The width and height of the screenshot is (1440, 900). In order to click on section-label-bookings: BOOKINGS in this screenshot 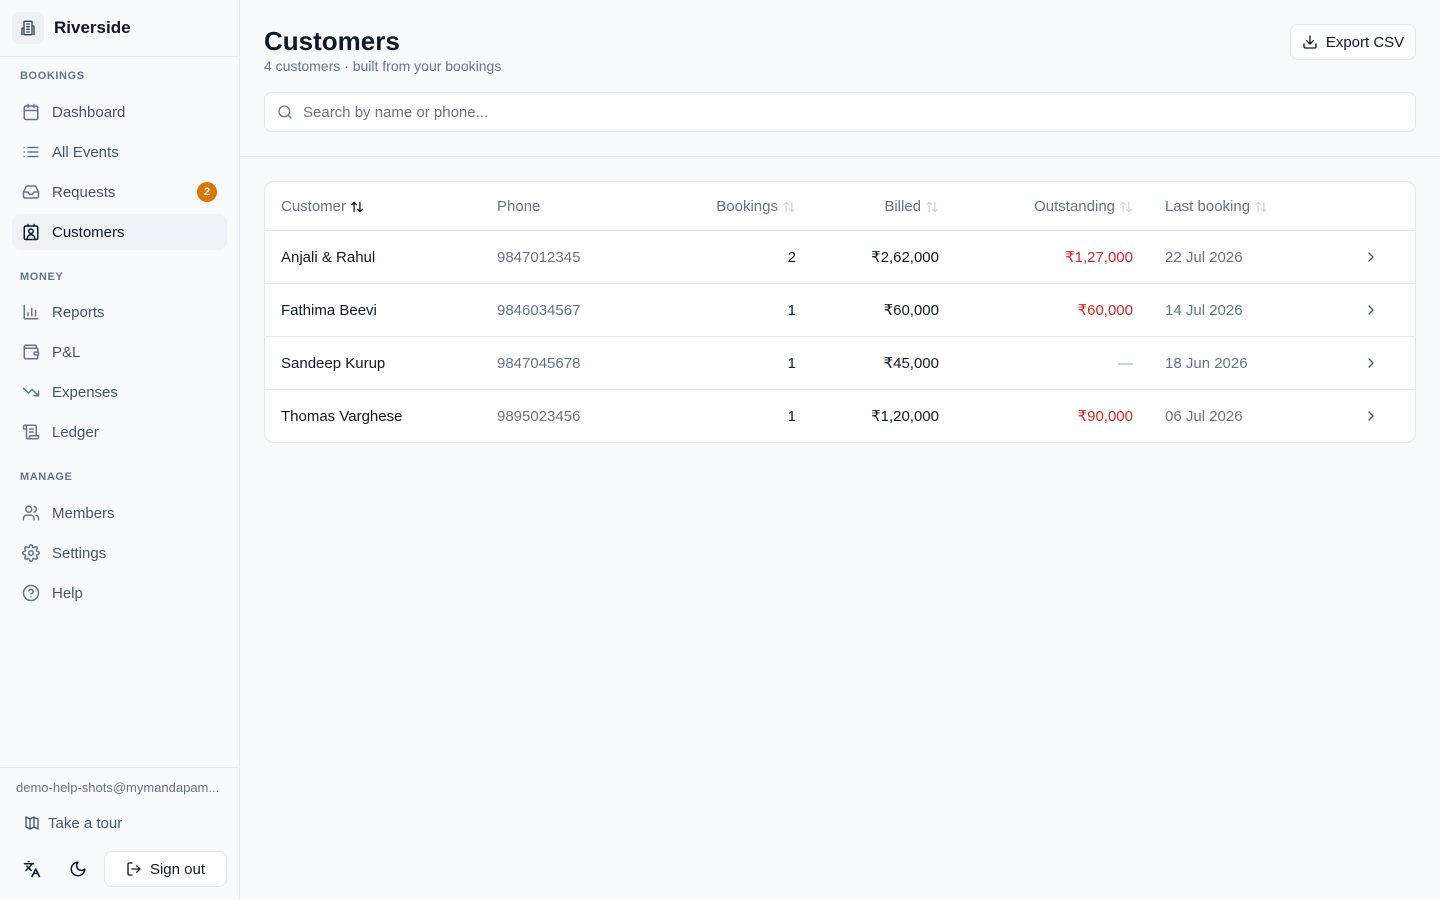, I will do `click(52, 76)`.